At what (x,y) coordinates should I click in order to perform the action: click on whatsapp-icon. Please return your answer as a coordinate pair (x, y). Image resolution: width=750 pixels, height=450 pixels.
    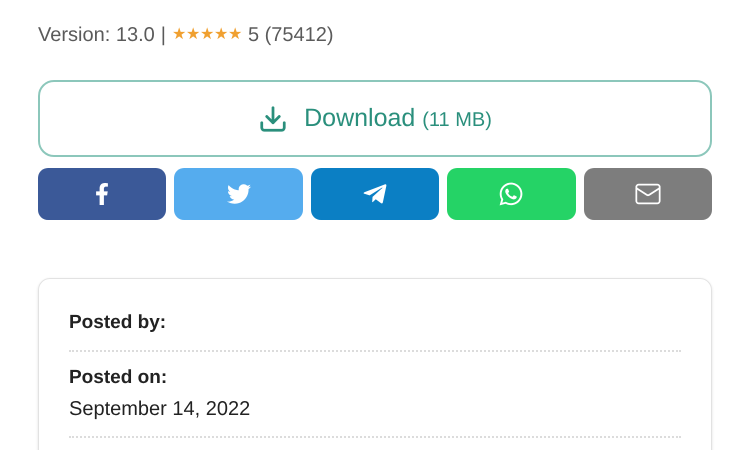
    Looking at the image, I should click on (511, 194).